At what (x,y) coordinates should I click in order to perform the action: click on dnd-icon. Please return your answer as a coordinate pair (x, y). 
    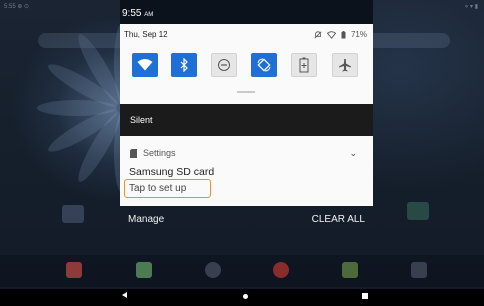
    Looking at the image, I should click on (224, 65).